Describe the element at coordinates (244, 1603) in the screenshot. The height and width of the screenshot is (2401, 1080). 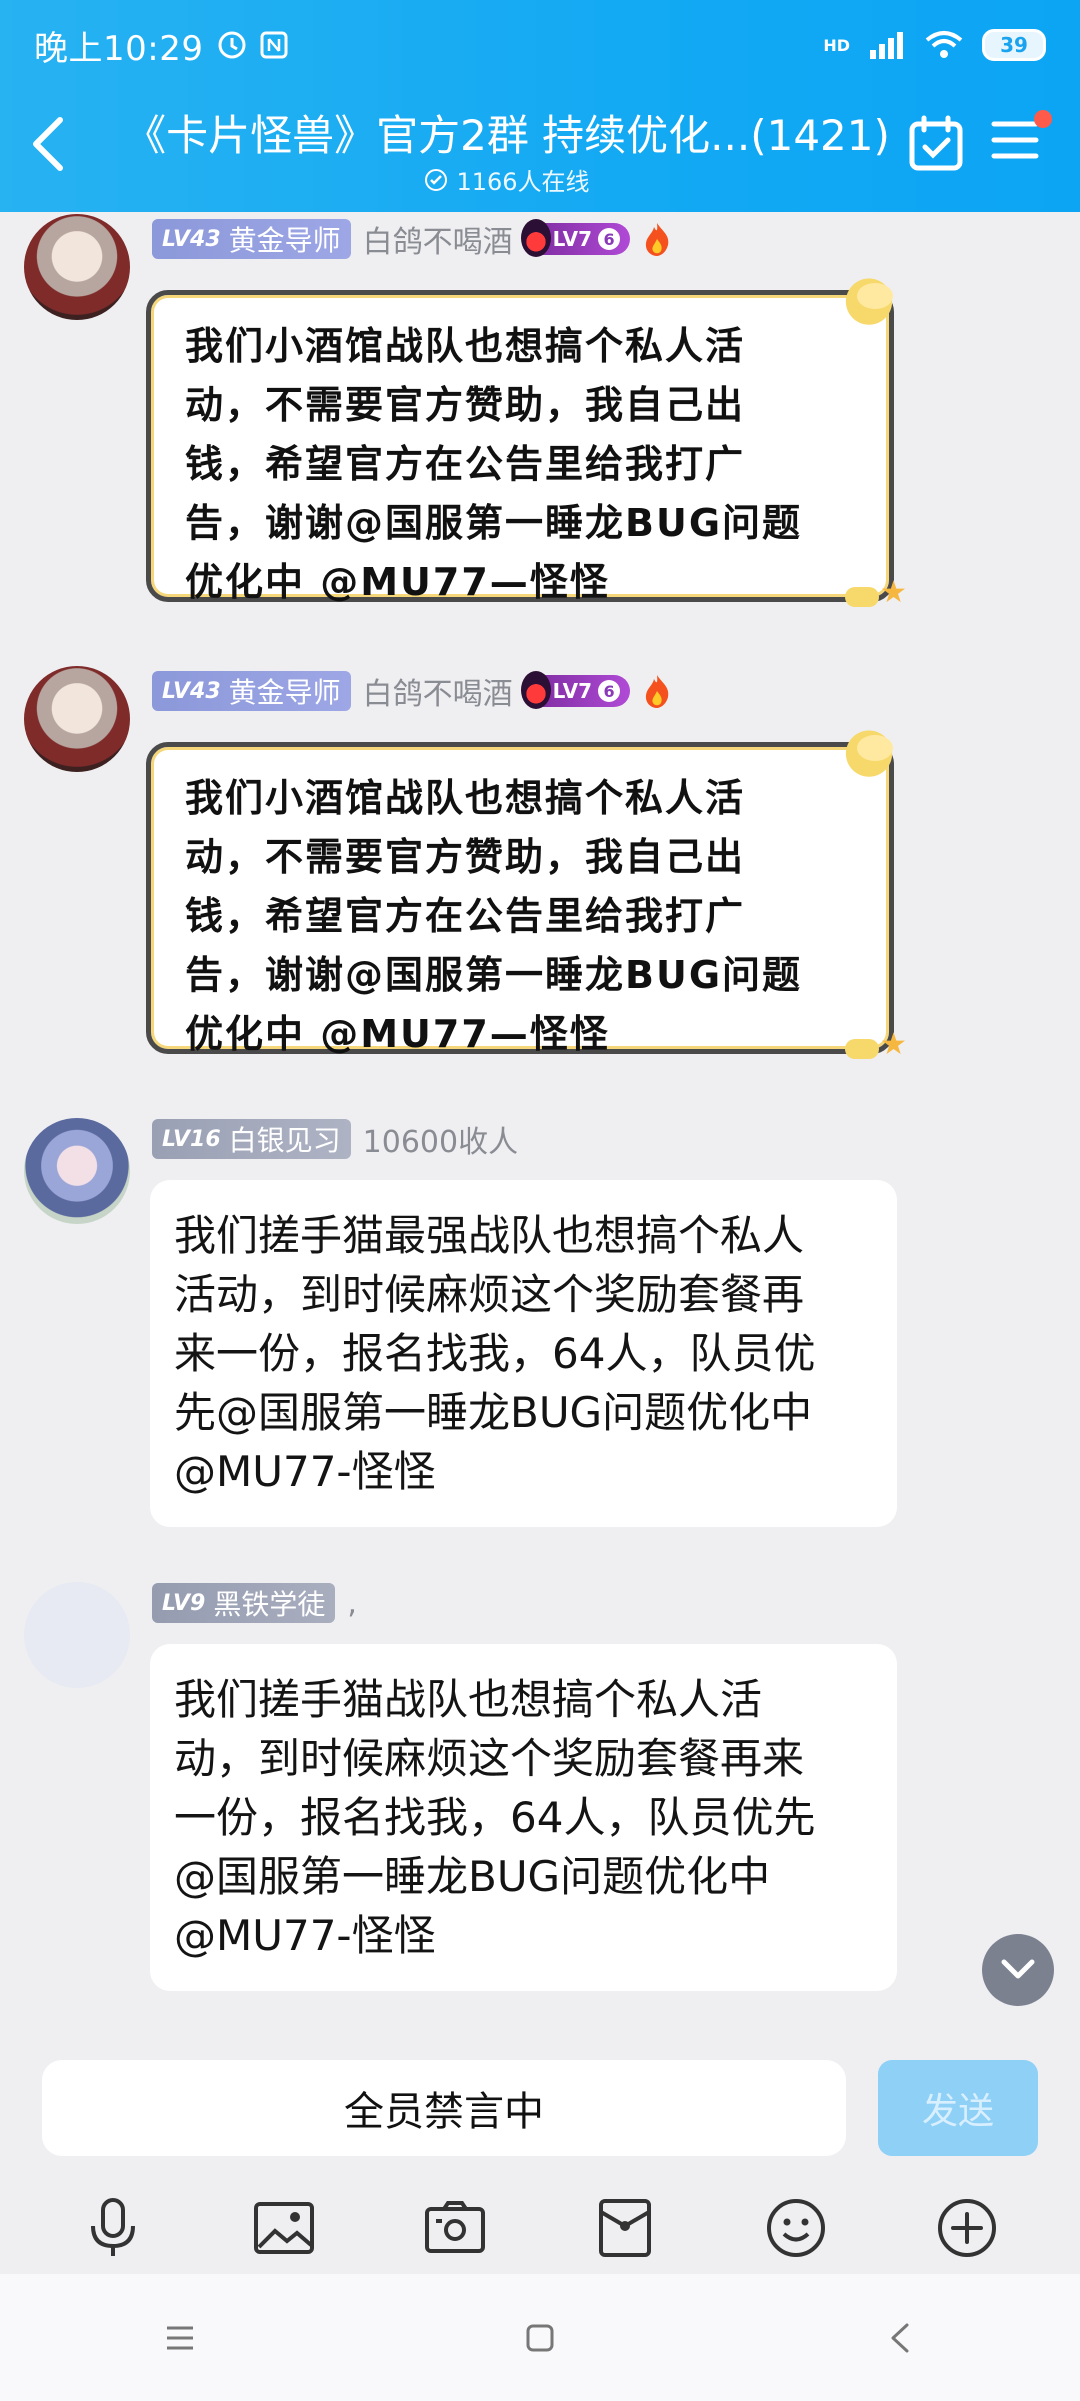
I see `rank-badge: LV9 黑铁学徒` at that location.